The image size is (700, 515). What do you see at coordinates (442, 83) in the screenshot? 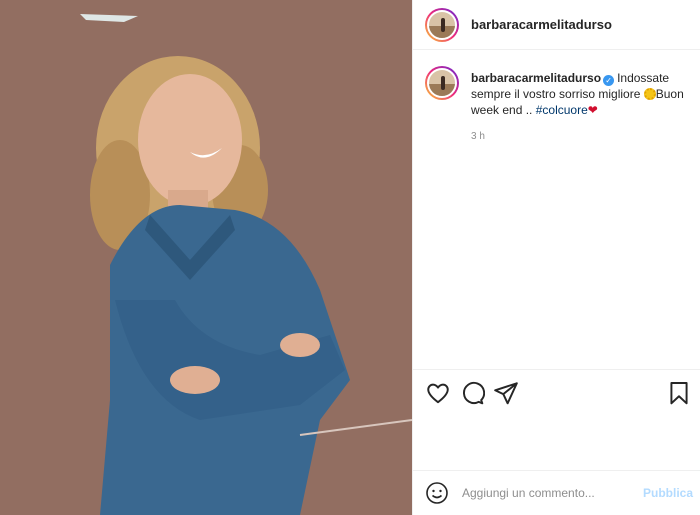
I see `caption-avatar` at bounding box center [442, 83].